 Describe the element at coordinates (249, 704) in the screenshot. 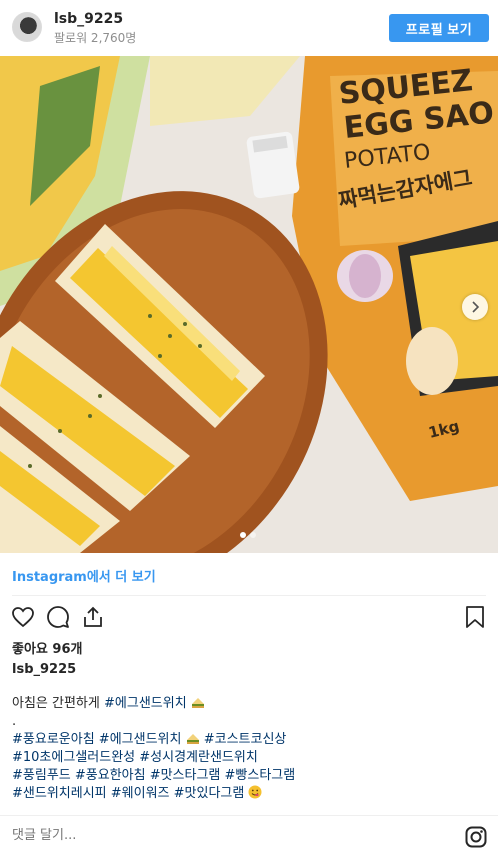

I see `caption-line: 아침은 간편하게 #에그샌드위치` at that location.